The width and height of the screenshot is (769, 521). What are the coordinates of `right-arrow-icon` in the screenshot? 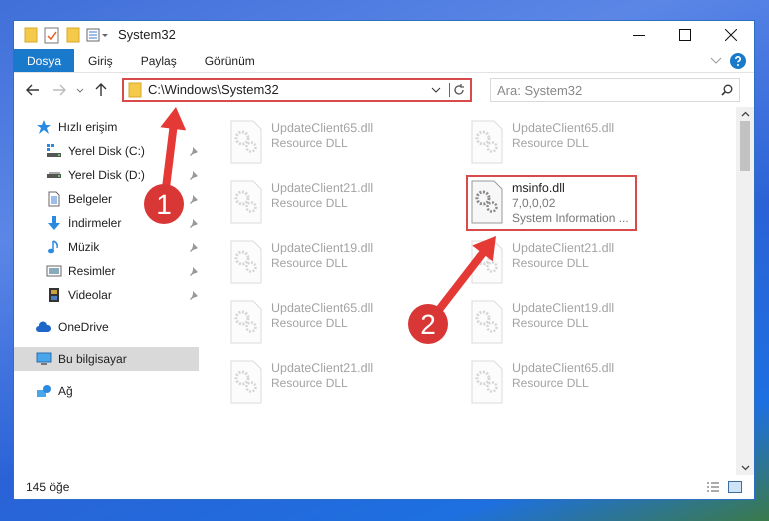 It's located at (59, 90).